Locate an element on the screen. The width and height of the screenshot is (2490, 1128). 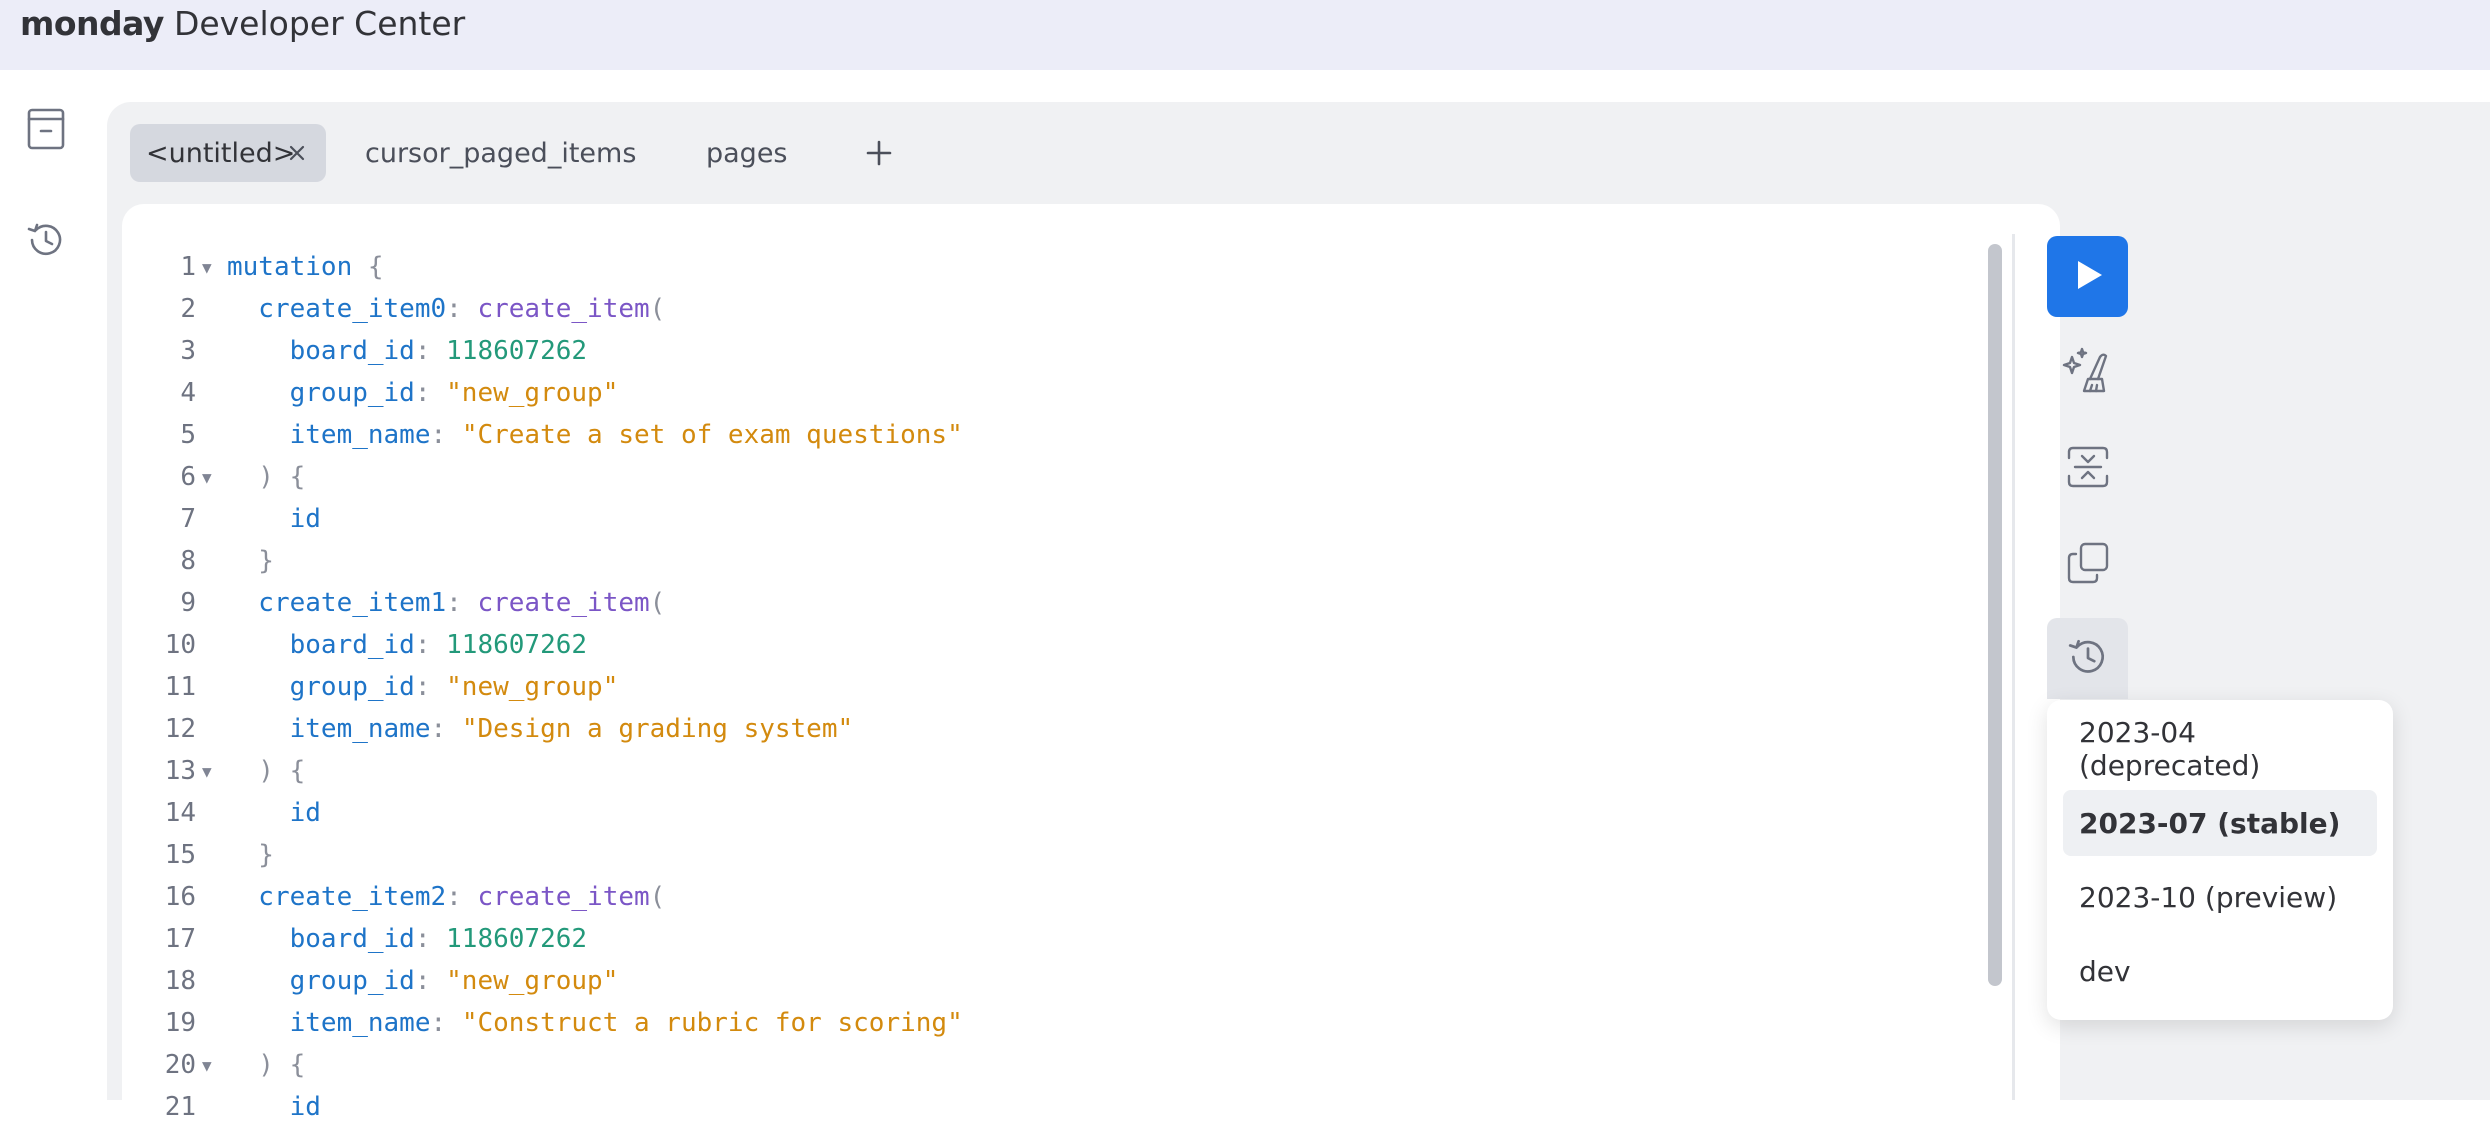
brand-logo: monday Developer Center is located at coordinates (242, 23).